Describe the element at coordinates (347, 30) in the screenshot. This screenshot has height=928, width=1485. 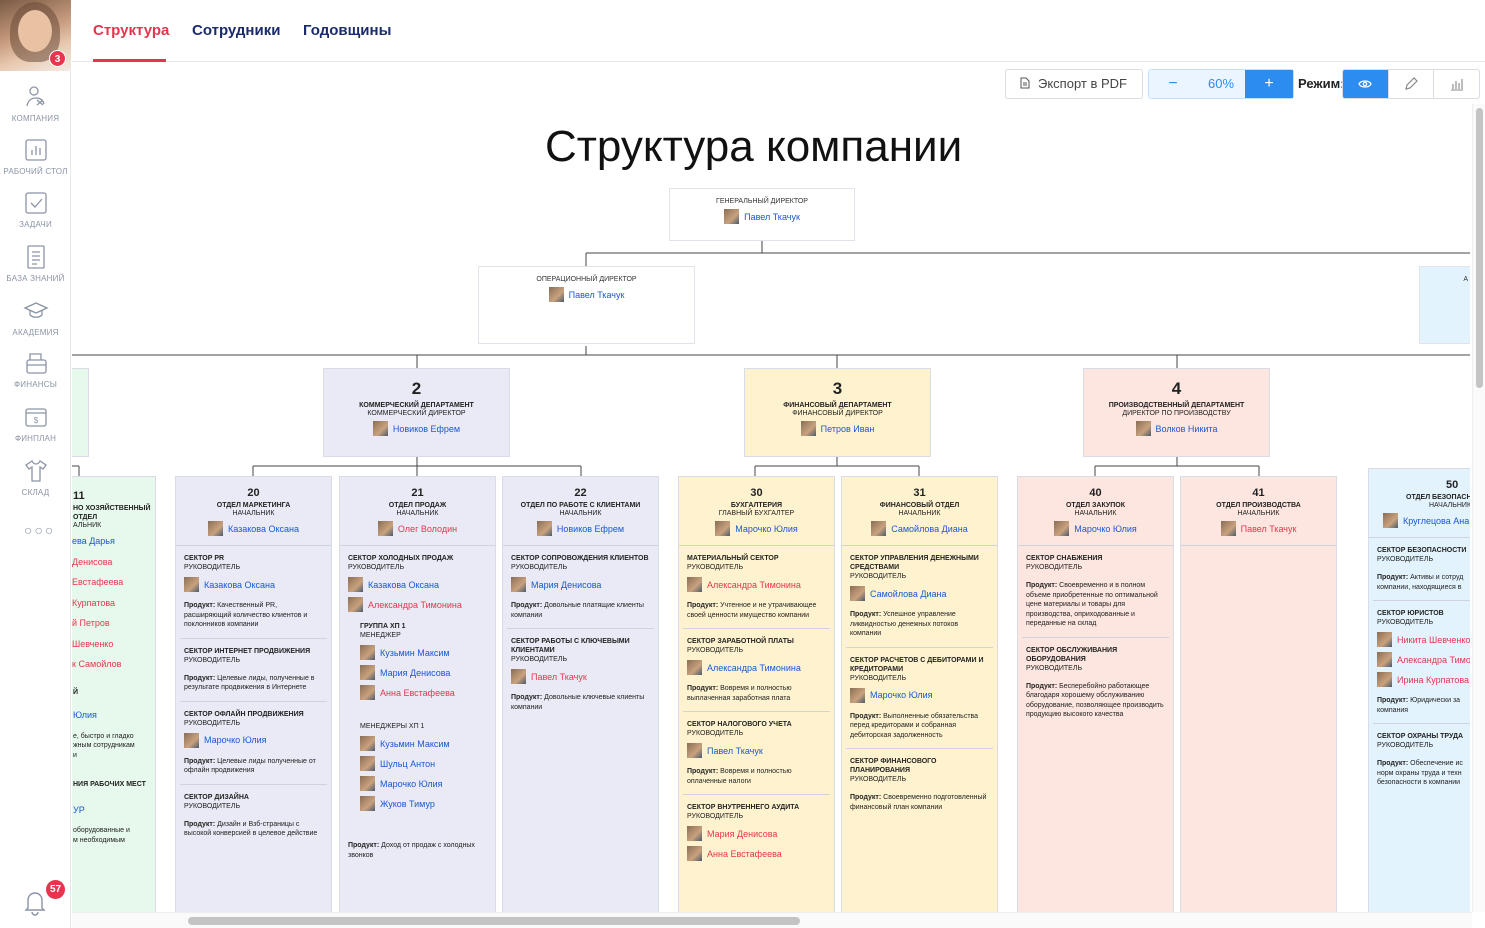
I see `tab-anniversaries: Годовщины` at that location.